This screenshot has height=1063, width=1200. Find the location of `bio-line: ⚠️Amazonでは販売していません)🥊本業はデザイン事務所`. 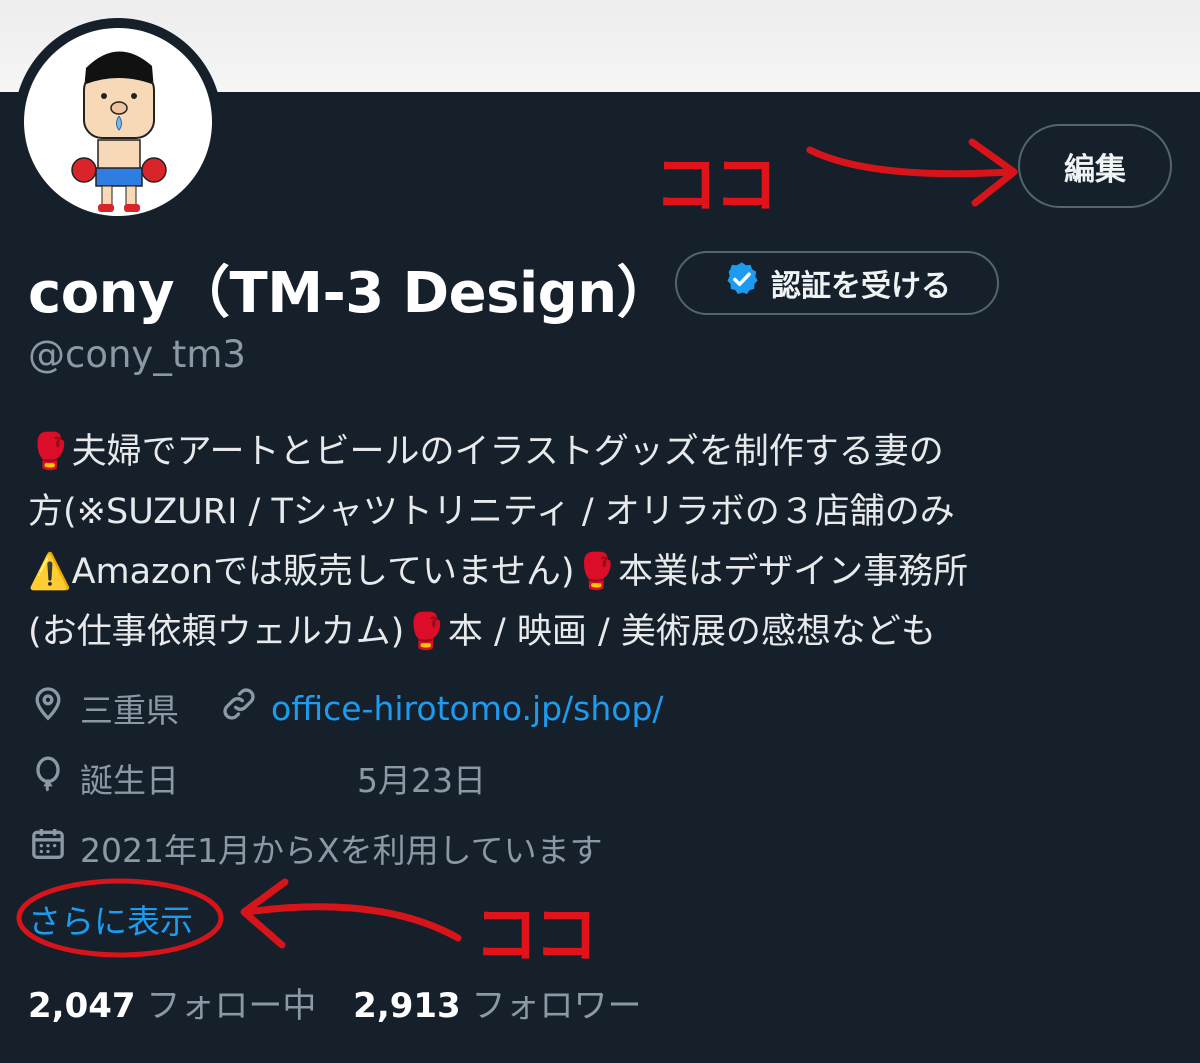

bio-line: ⚠️Amazonでは販売していません)🥊本業はデザイン事務所 is located at coordinates (498, 572).